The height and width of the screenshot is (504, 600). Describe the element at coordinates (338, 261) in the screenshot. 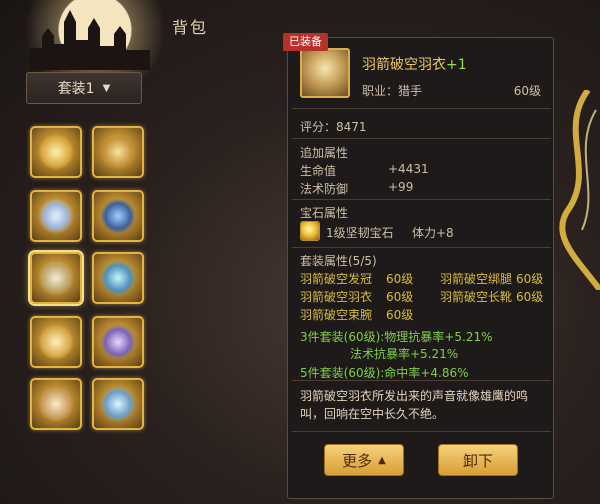

I see `set-attrs-title: 套装属性(5/5)` at that location.